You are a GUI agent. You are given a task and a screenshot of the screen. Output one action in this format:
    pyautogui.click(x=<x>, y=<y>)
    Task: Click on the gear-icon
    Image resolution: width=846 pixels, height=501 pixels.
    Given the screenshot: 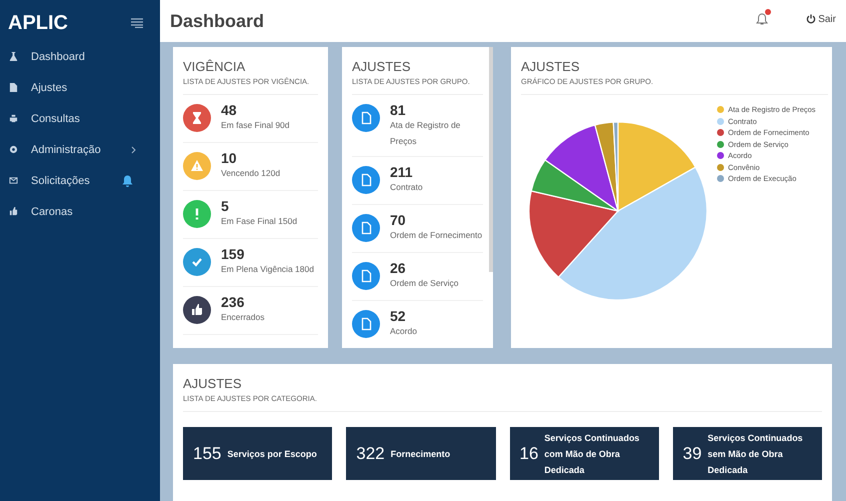 What is the action you would take?
    pyautogui.click(x=13, y=149)
    